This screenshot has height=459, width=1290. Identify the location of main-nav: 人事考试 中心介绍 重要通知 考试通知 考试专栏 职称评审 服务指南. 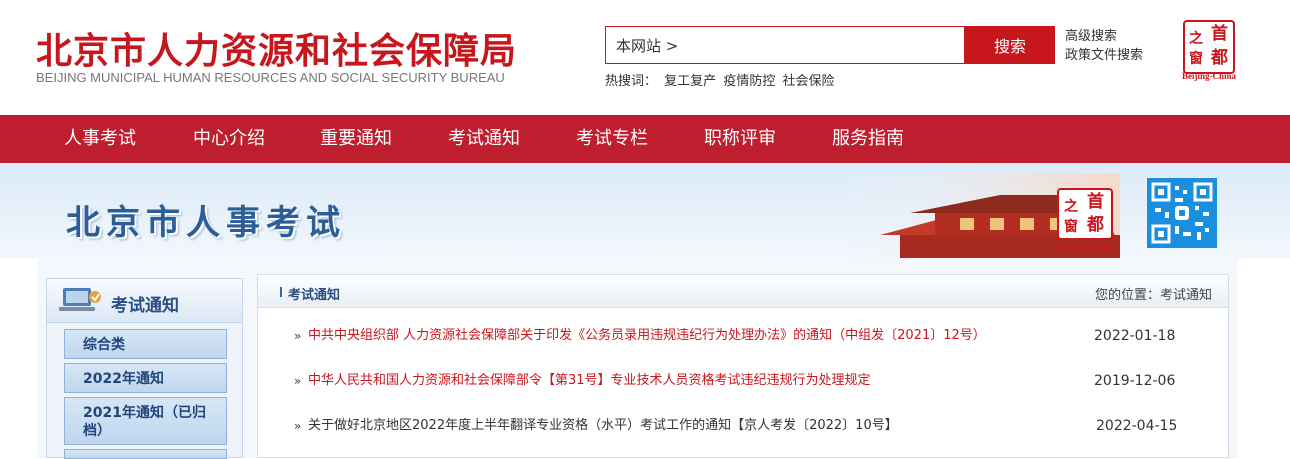
(645, 139).